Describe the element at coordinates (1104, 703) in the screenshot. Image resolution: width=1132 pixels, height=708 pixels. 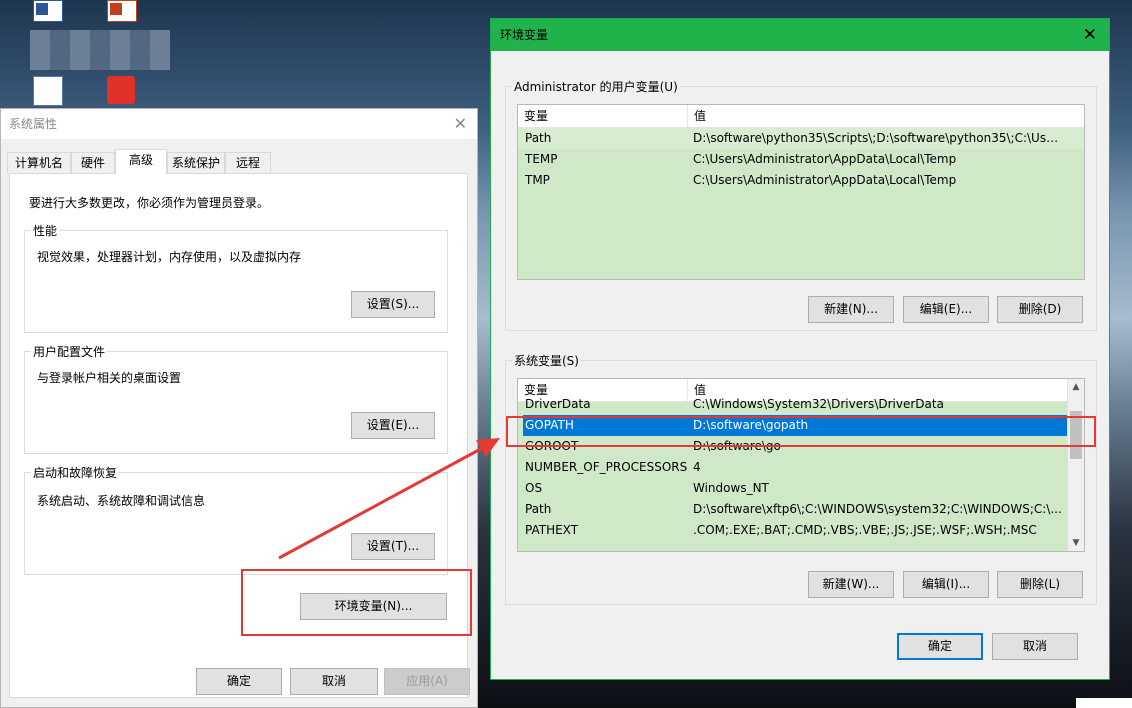
I see `taskbar-corner` at that location.